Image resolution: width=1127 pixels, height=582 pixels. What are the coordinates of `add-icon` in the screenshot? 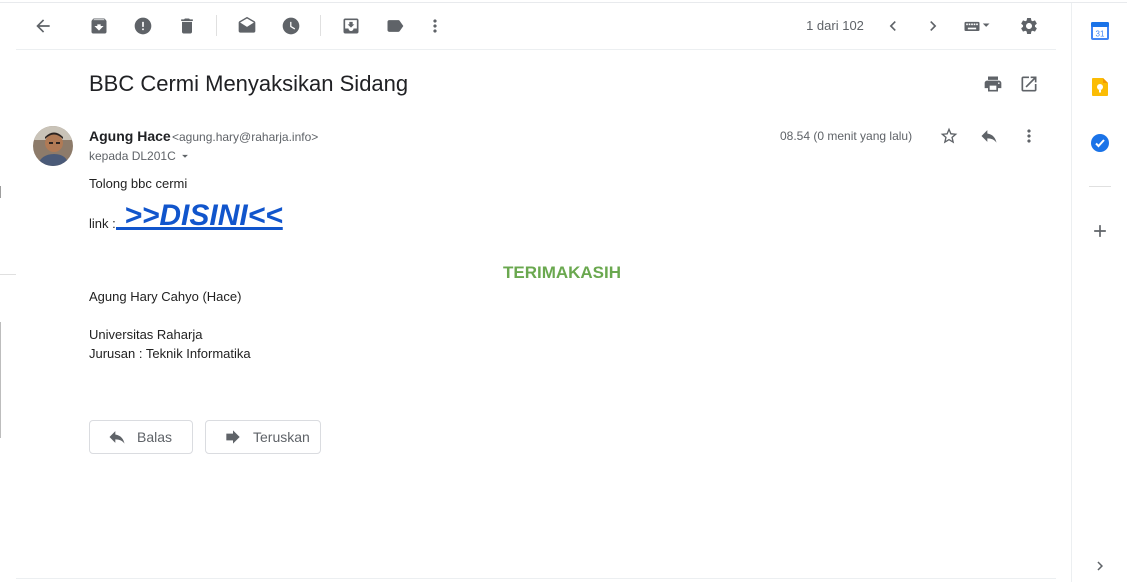 It's located at (1100, 231).